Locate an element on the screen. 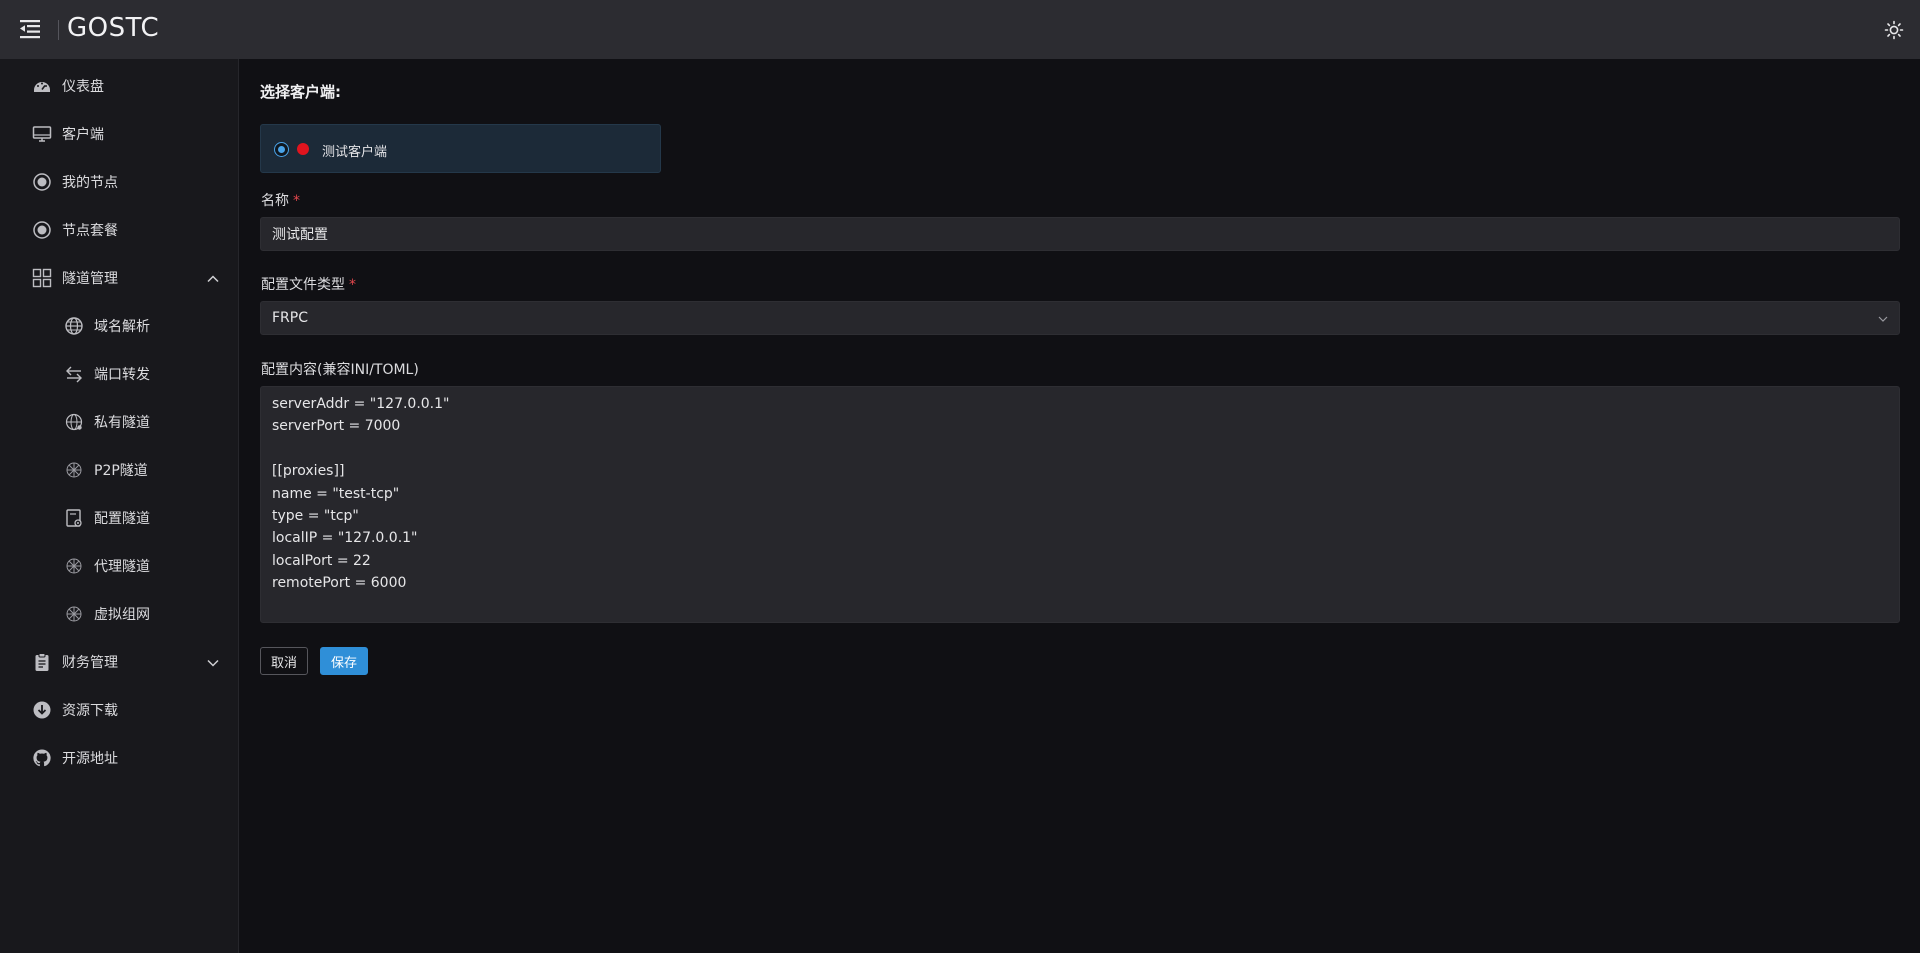  sidebar-item-private-tunnel: 私有隧道 is located at coordinates (119, 422).